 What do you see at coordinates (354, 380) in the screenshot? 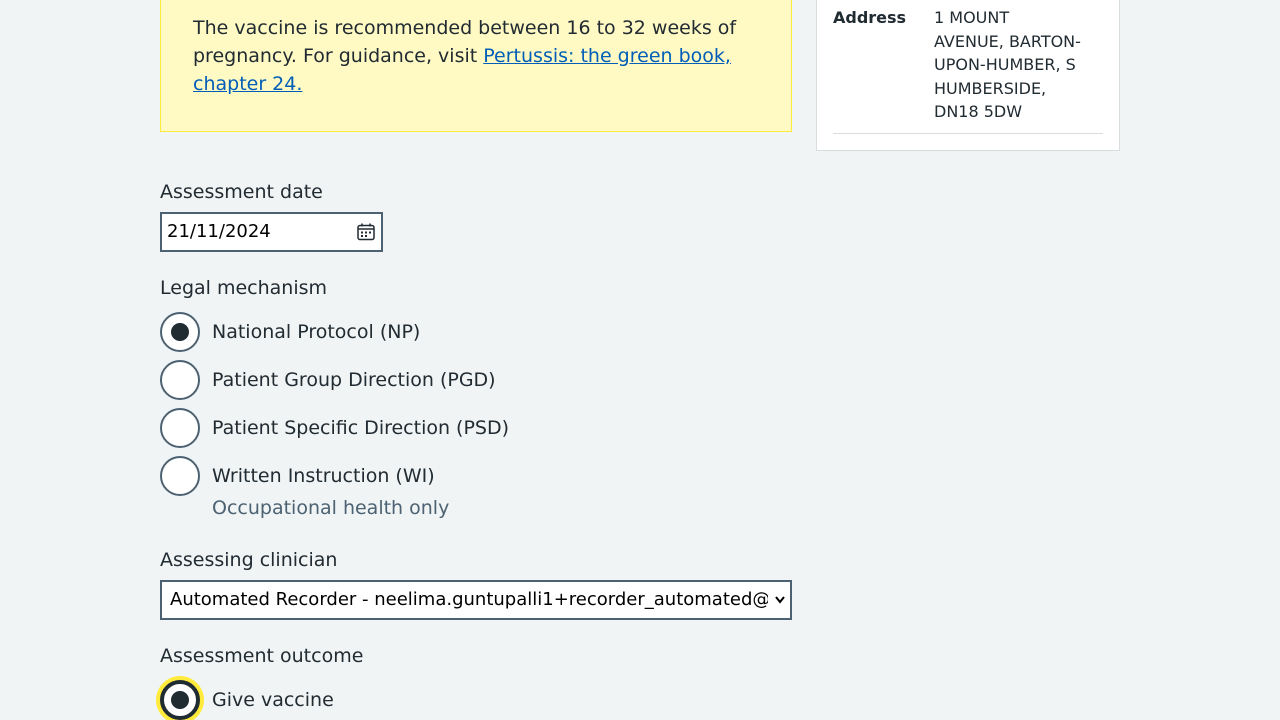
I see `radio-label: Patient Group Direction (PGD)` at bounding box center [354, 380].